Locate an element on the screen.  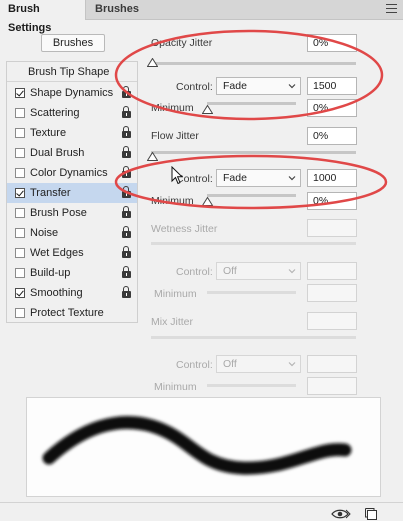
shape-dynamics-checkbox is located at coordinates (20, 93).